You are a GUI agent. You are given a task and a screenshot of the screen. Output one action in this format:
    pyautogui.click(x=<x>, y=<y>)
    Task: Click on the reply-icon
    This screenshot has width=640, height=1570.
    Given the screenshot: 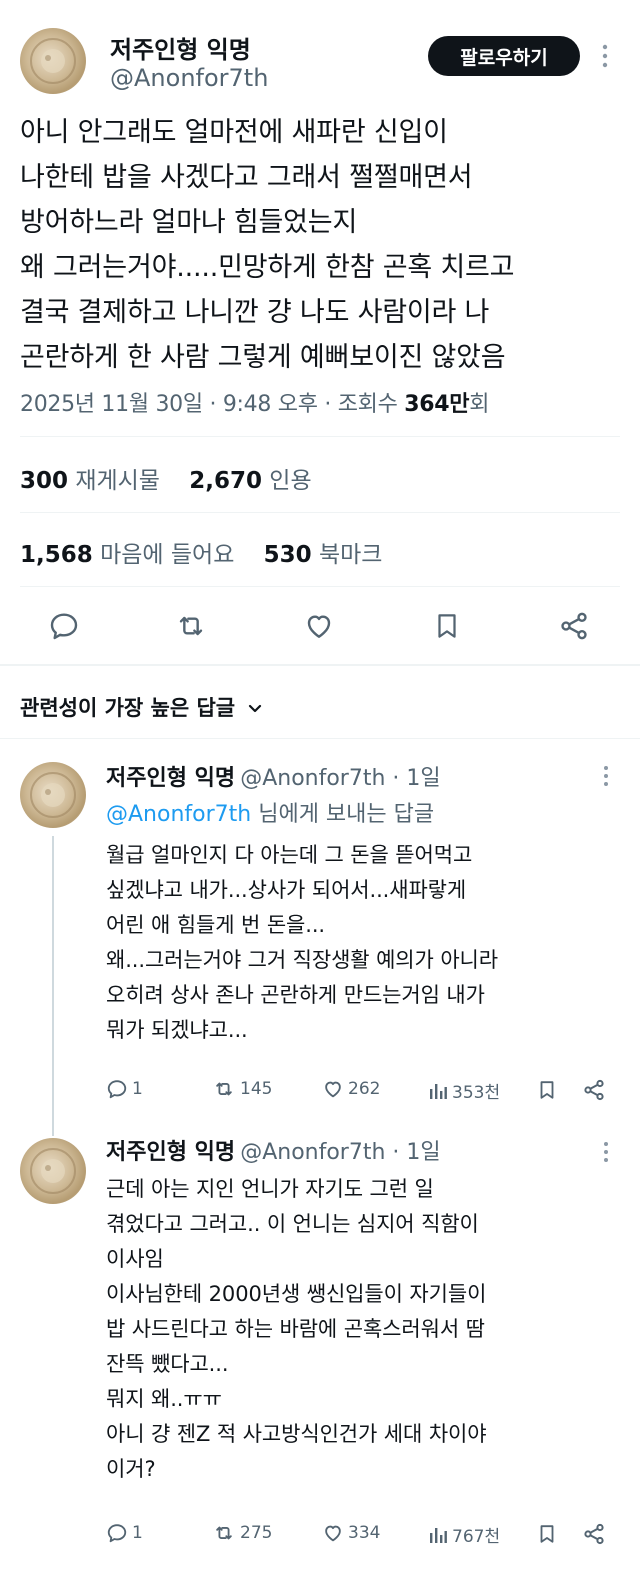 What is the action you would take?
    pyautogui.click(x=64, y=626)
    